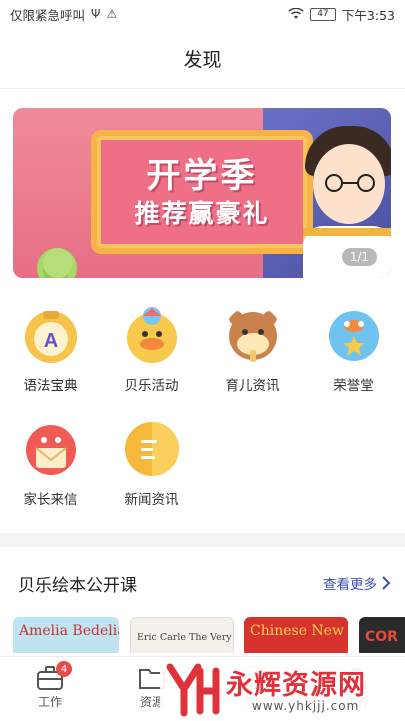 Image resolution: width=405 pixels, height=721 pixels. What do you see at coordinates (69, 631) in the screenshot?
I see `book-title: Amelia Bedelia` at bounding box center [69, 631].